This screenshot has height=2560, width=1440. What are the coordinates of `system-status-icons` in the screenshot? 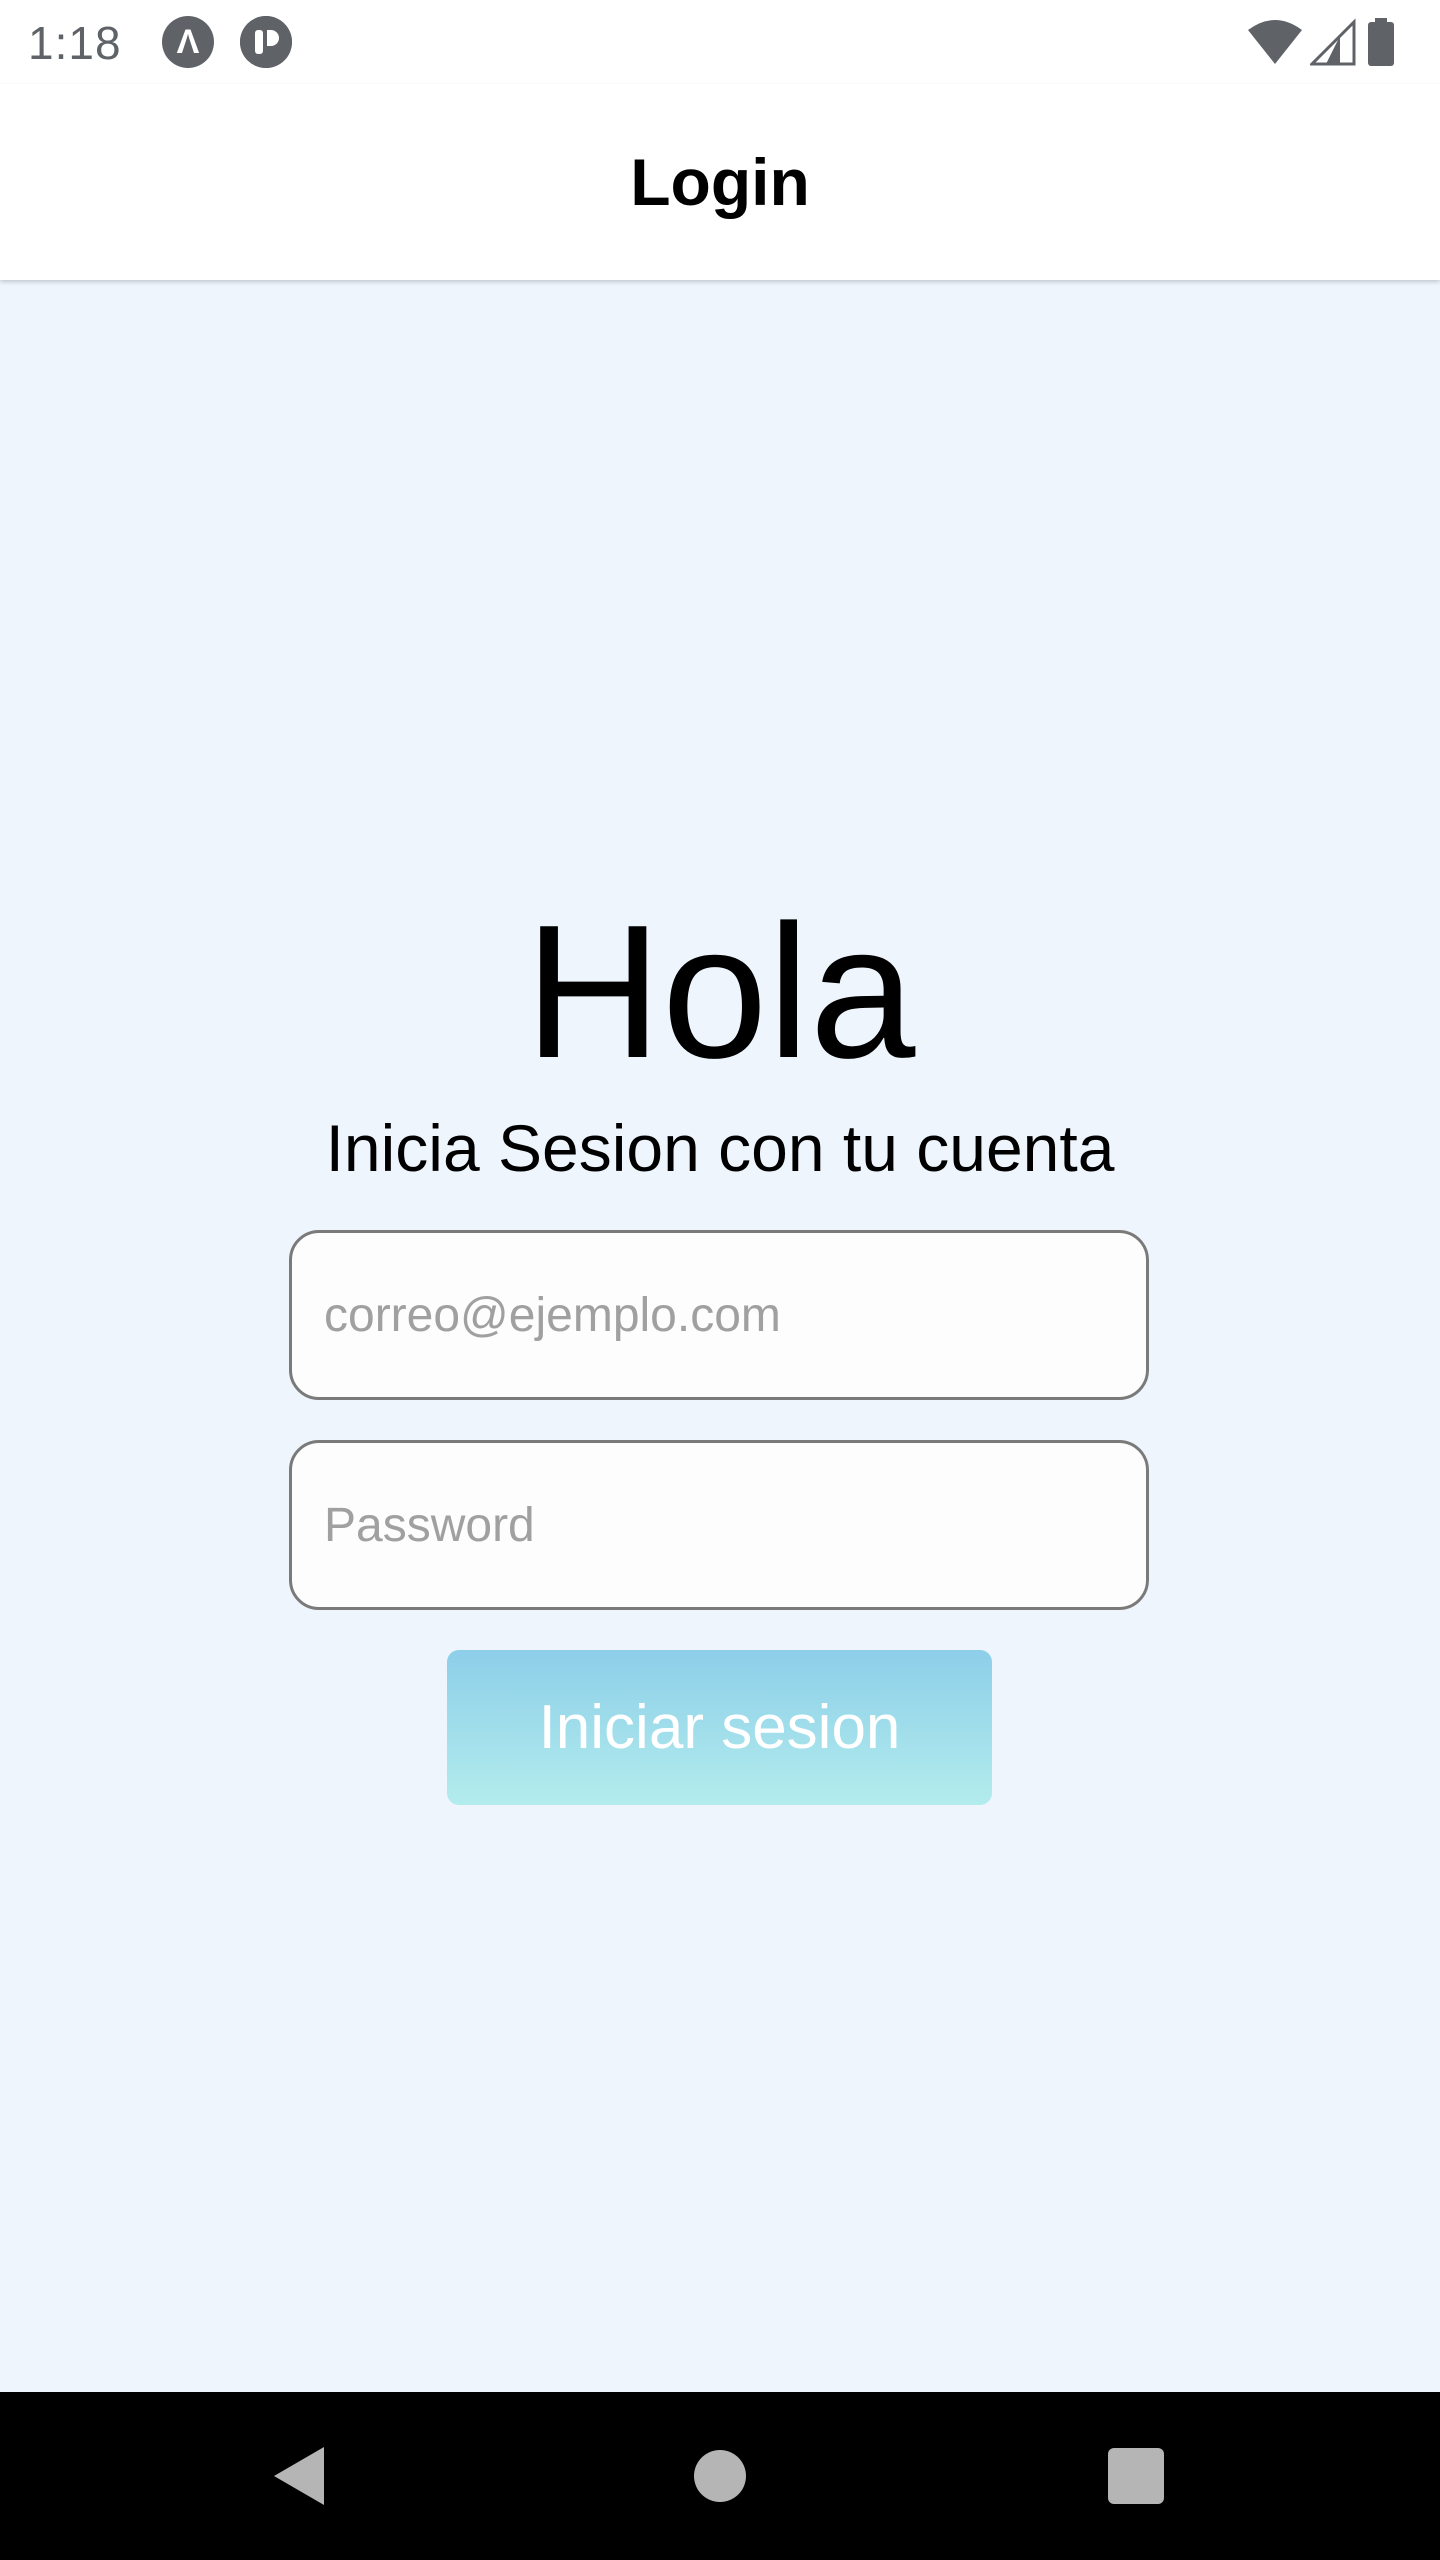 It's located at (1331, 42).